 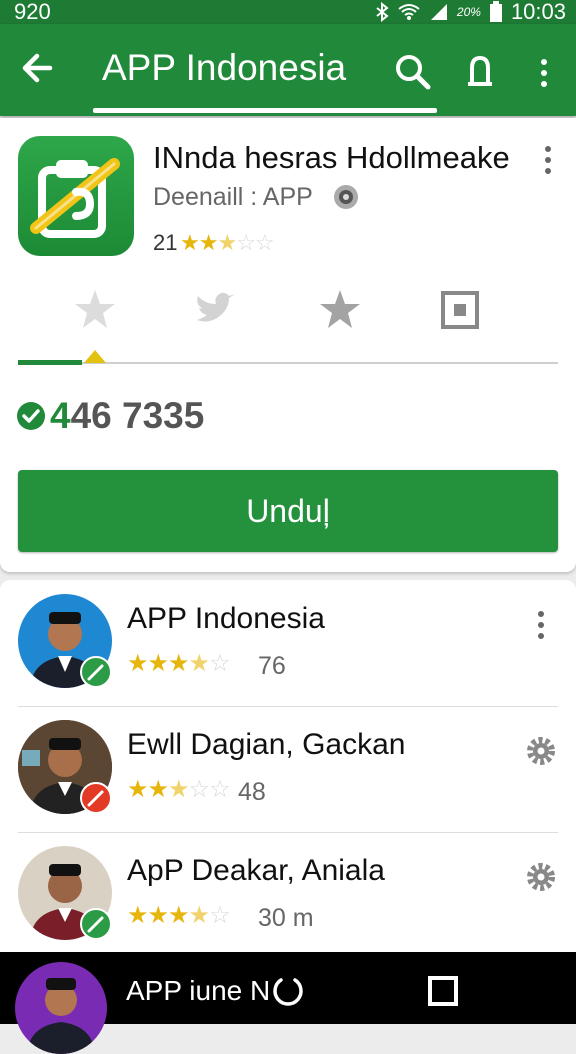 I want to click on list-item-count: 48, so click(x=252, y=792).